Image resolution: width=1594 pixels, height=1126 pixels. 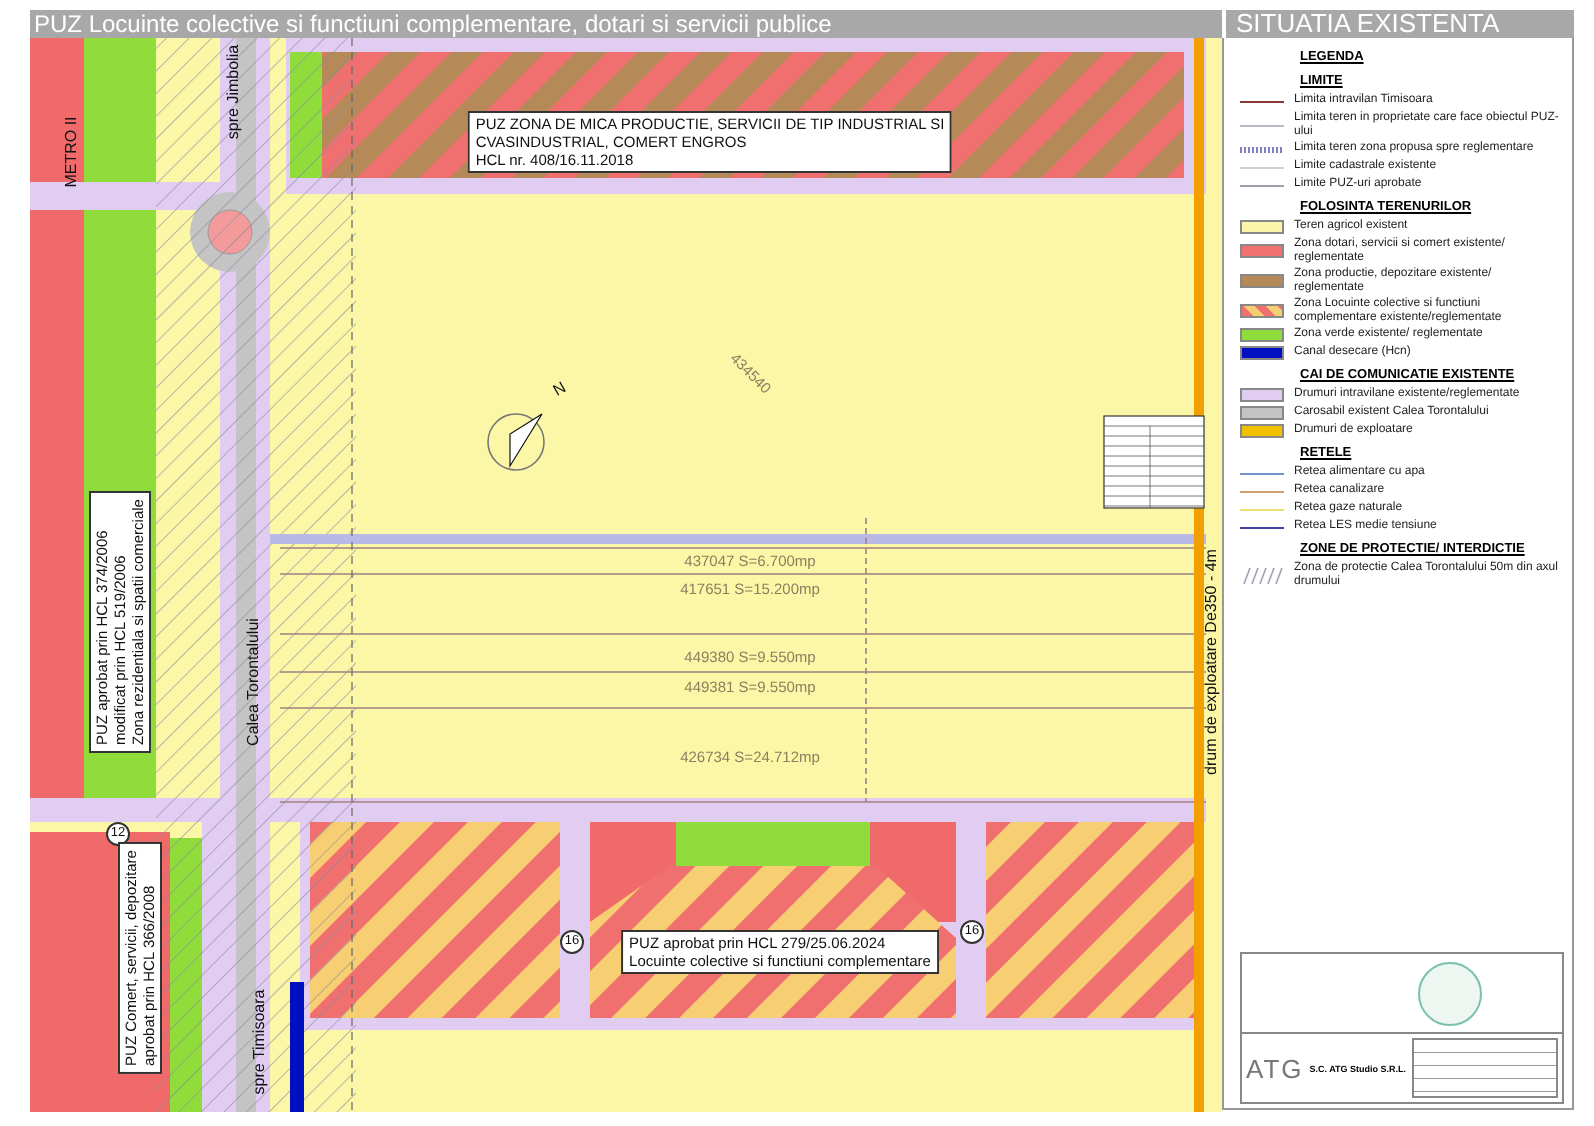 What do you see at coordinates (234, 92) in the screenshot?
I see `map-label: spre Jimbolia` at bounding box center [234, 92].